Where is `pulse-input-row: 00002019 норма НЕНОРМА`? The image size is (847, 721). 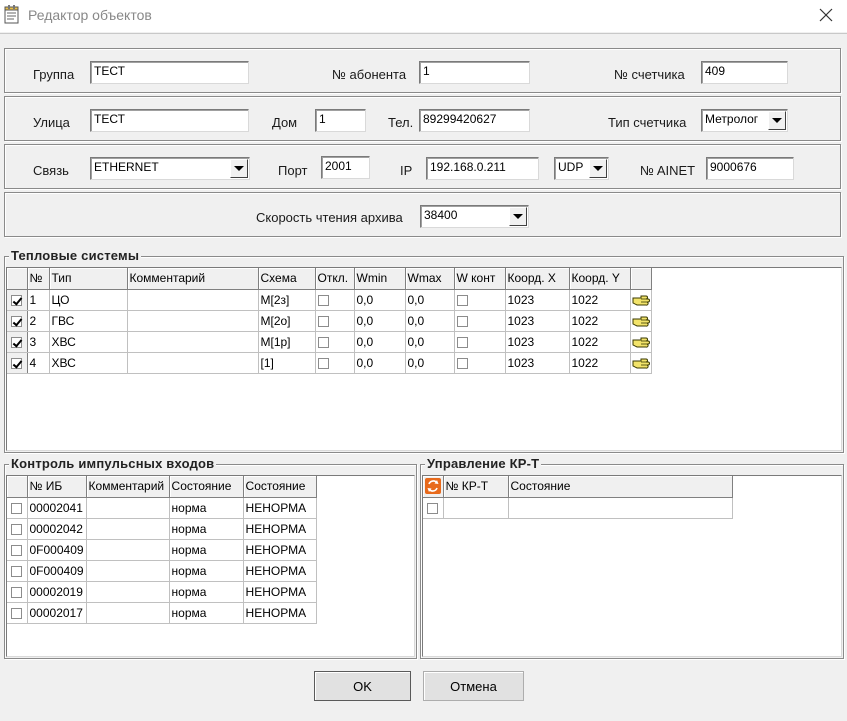 pulse-input-row: 00002019 норма НЕНОРМА is located at coordinates (162, 592).